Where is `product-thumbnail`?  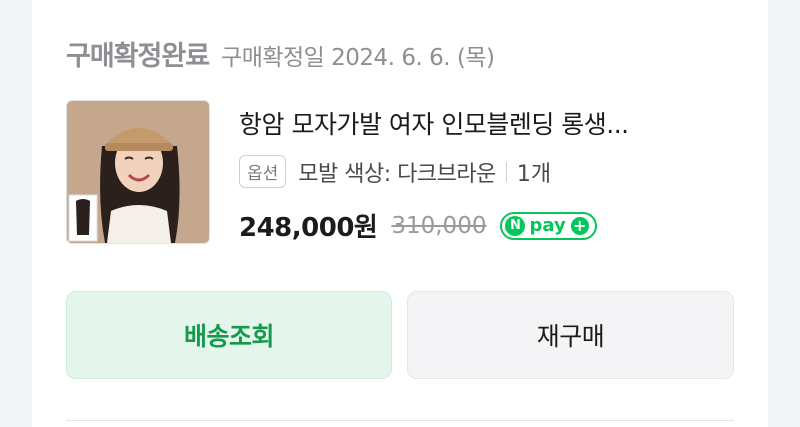 product-thumbnail is located at coordinates (138, 172).